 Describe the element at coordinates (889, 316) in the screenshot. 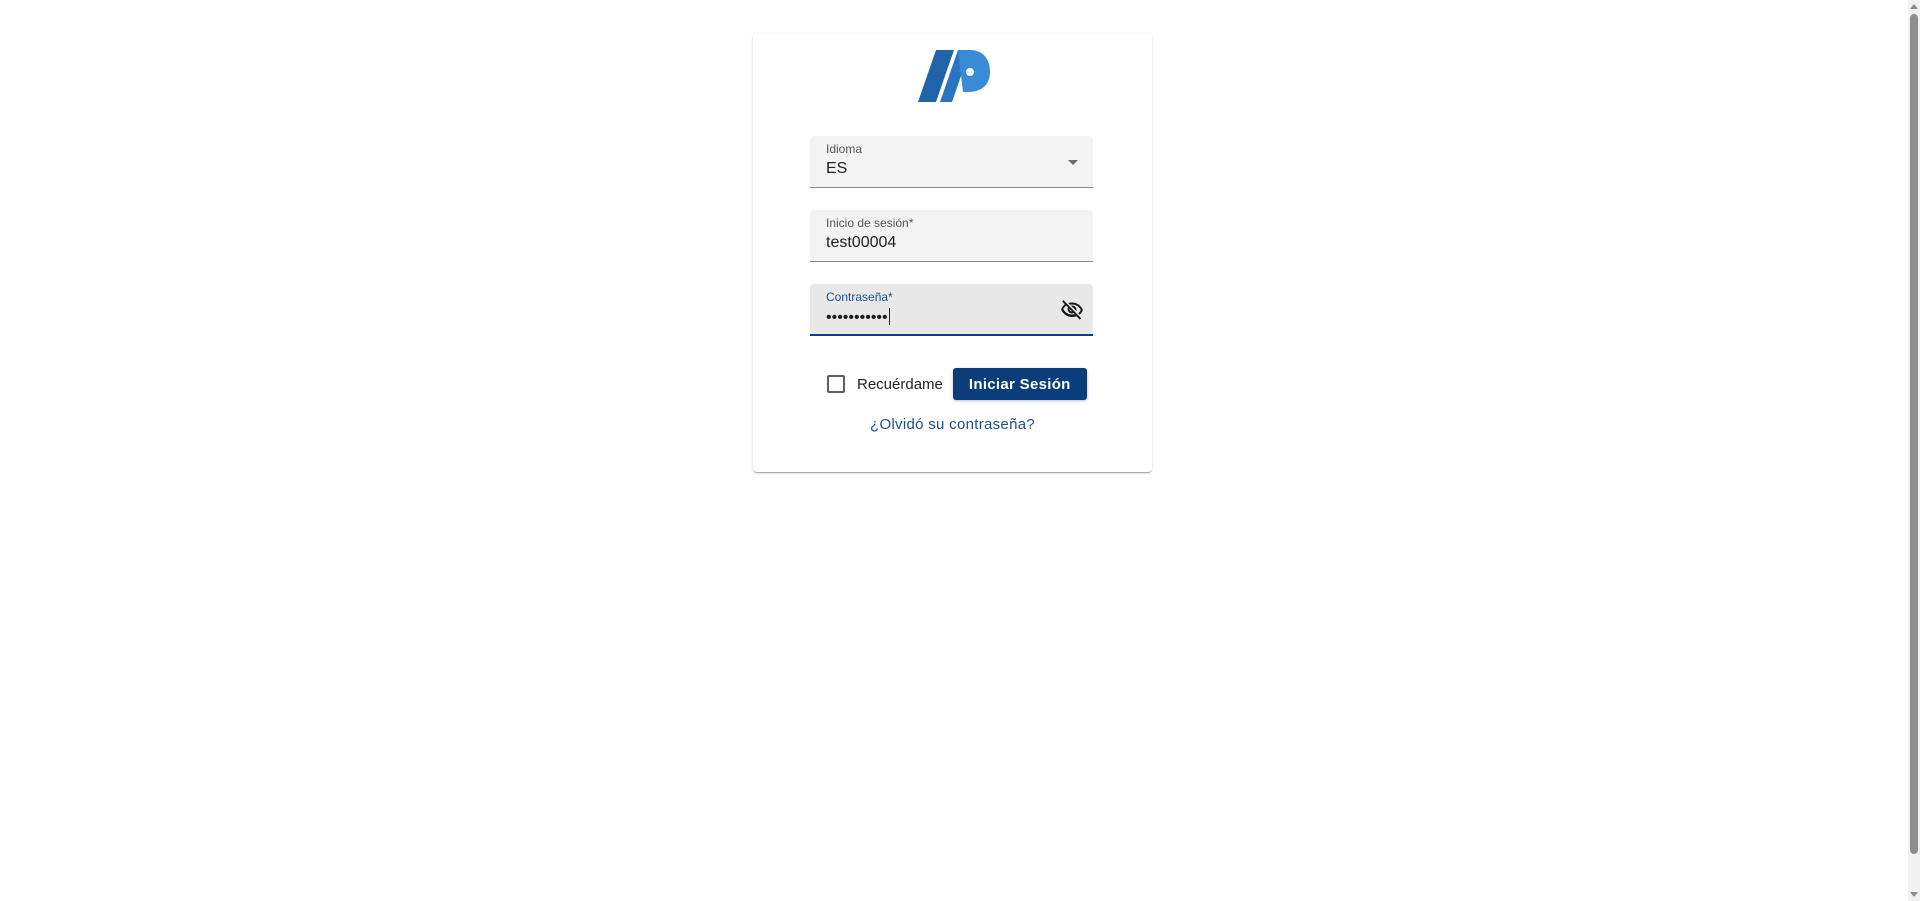

I see `text-cursor` at that location.